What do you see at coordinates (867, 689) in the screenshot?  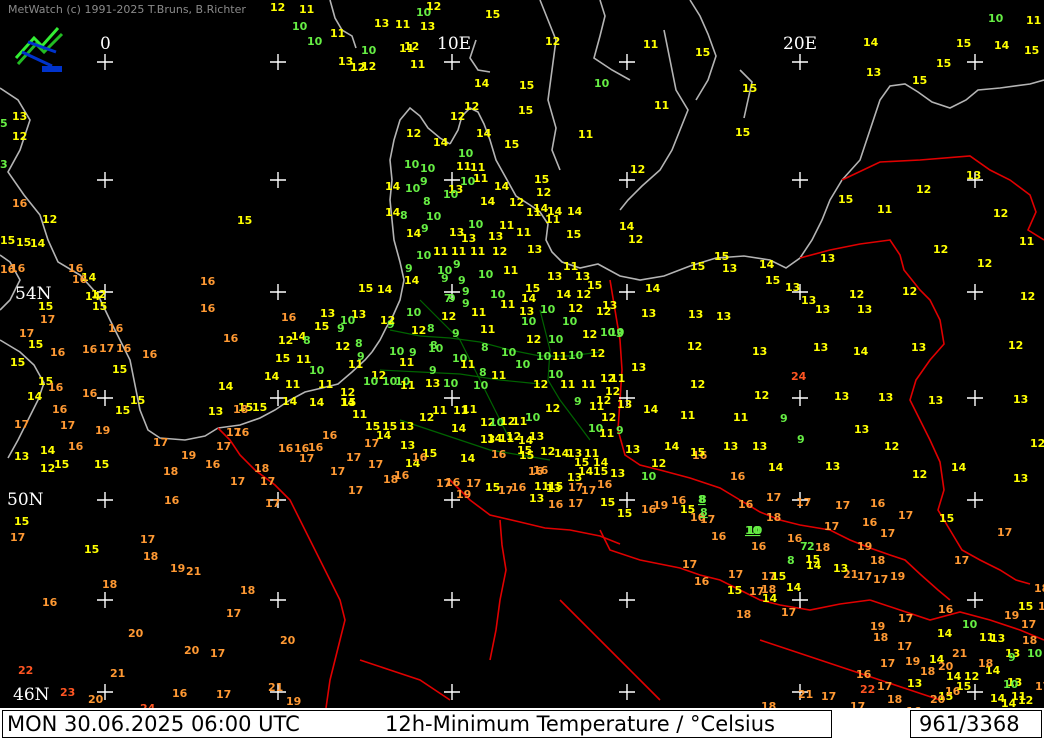 I see `station-value: 22` at bounding box center [867, 689].